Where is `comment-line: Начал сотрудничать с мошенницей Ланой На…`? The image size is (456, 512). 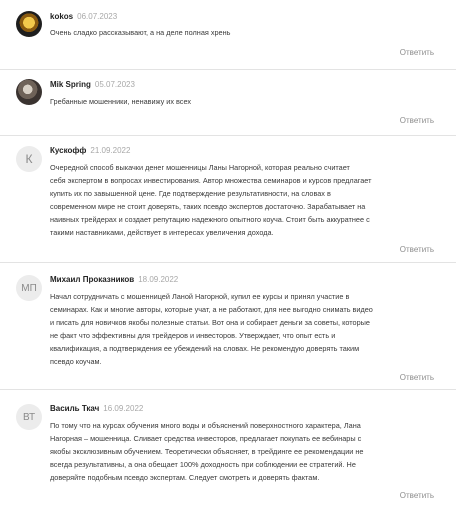 comment-line: Начал сотрудничать с мошенницей Ланой На… is located at coordinates (200, 296).